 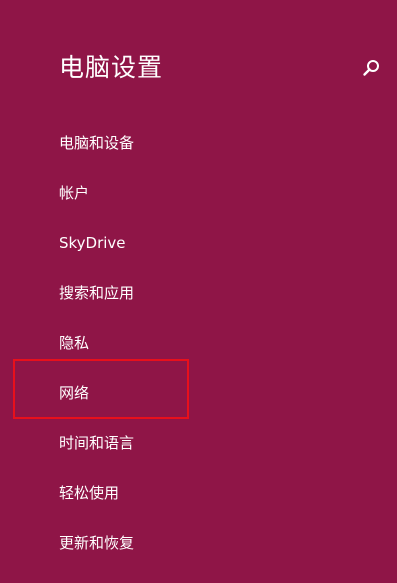 I want to click on nav-item-update-and-recovery: 更新和恢复, so click(x=198, y=543).